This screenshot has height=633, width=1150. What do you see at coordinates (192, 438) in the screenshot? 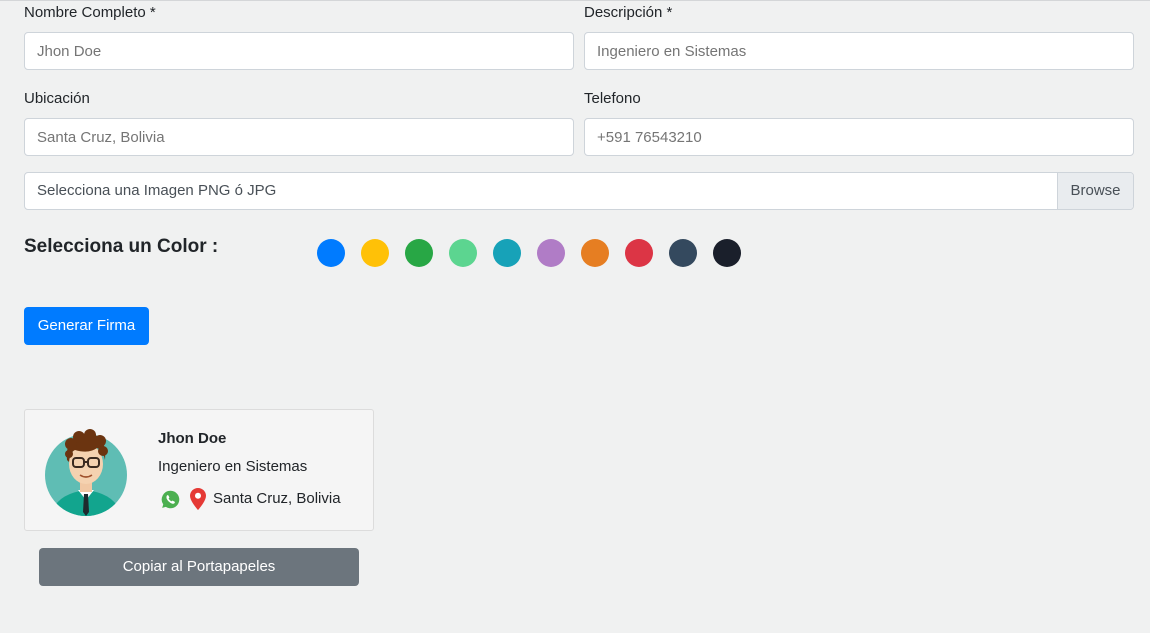
I see `signature-name: Jhon Doe` at bounding box center [192, 438].